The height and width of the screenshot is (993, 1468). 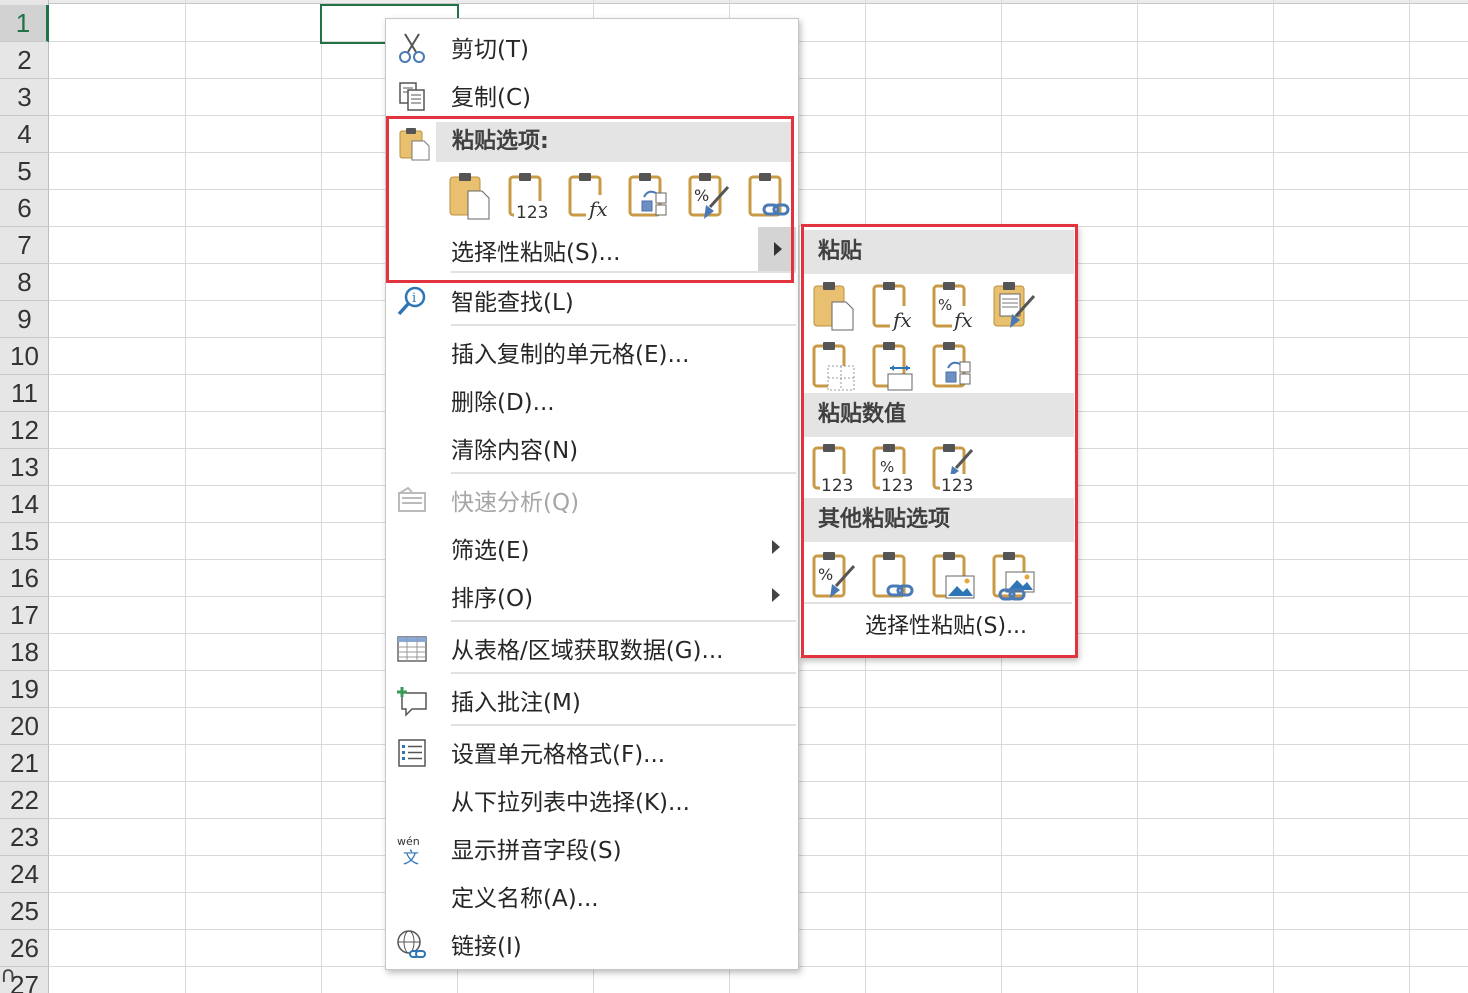 I want to click on menu-item-clear-contents: 清除内容(N), so click(x=592, y=448).